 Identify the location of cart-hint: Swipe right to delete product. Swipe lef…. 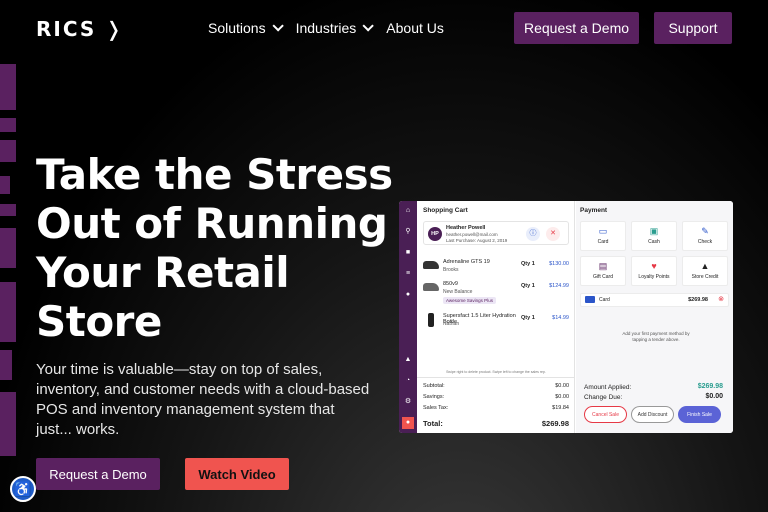
(496, 372).